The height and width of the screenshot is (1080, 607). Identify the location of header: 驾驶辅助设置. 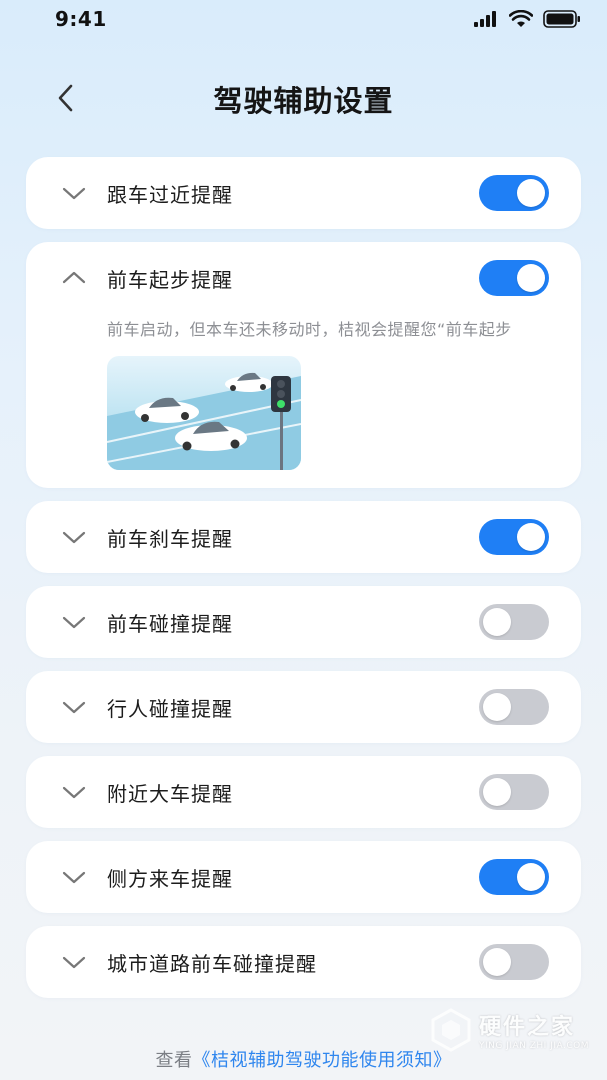
(303, 100).